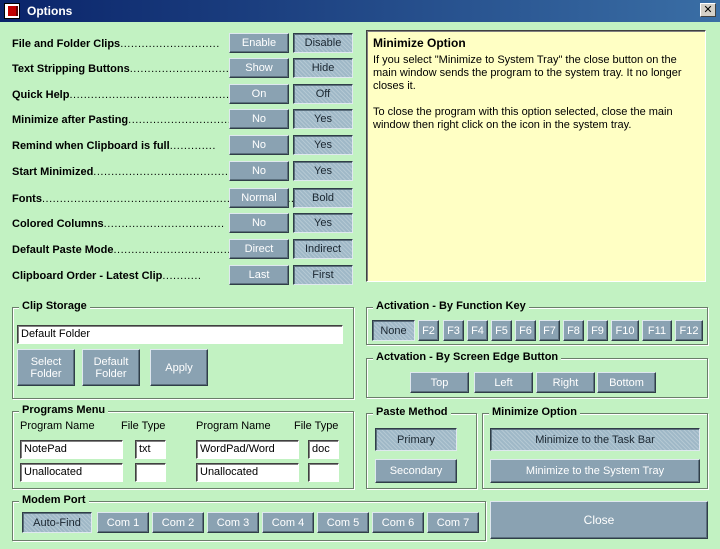  What do you see at coordinates (259, 198) in the screenshot?
I see `setting-option-button: Normal` at bounding box center [259, 198].